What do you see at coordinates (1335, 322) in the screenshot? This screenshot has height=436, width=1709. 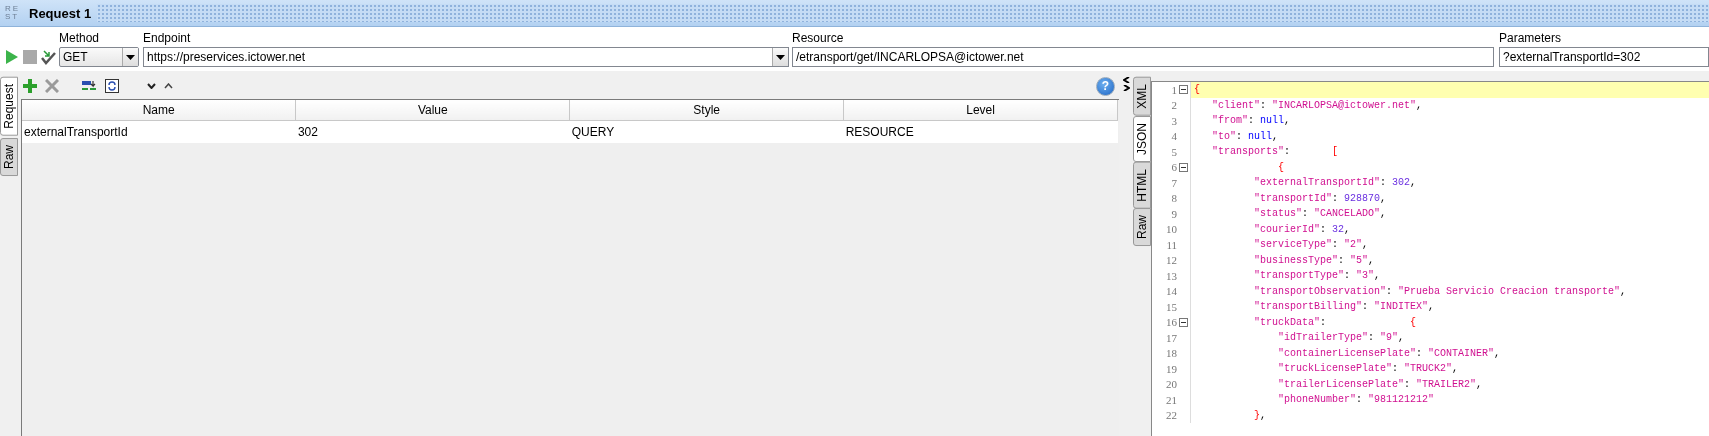 I see `code-line: "truckData": {` at bounding box center [1335, 322].